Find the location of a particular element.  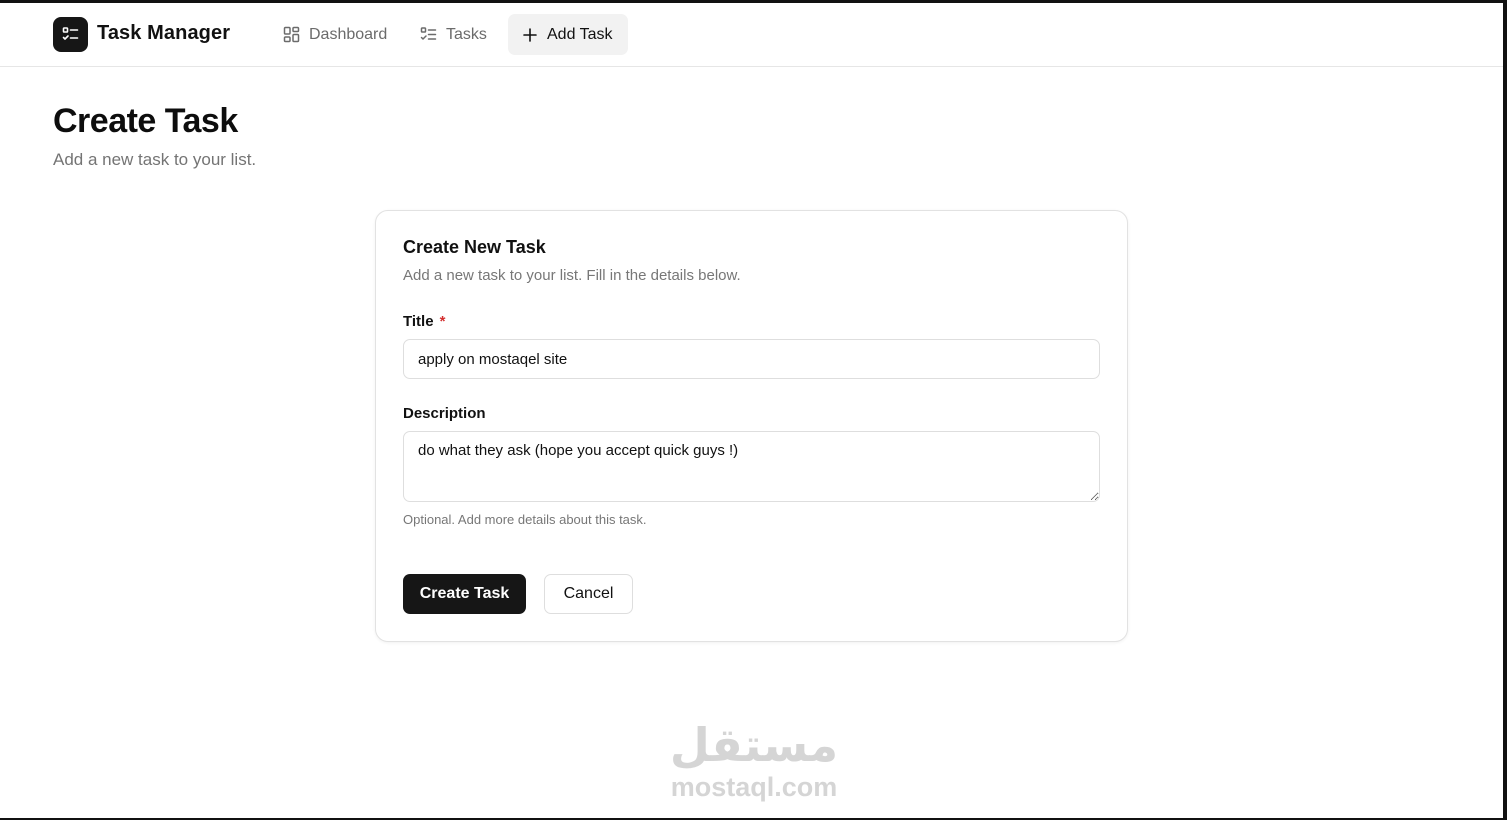

dashboard-grid-icon is located at coordinates (291, 34).